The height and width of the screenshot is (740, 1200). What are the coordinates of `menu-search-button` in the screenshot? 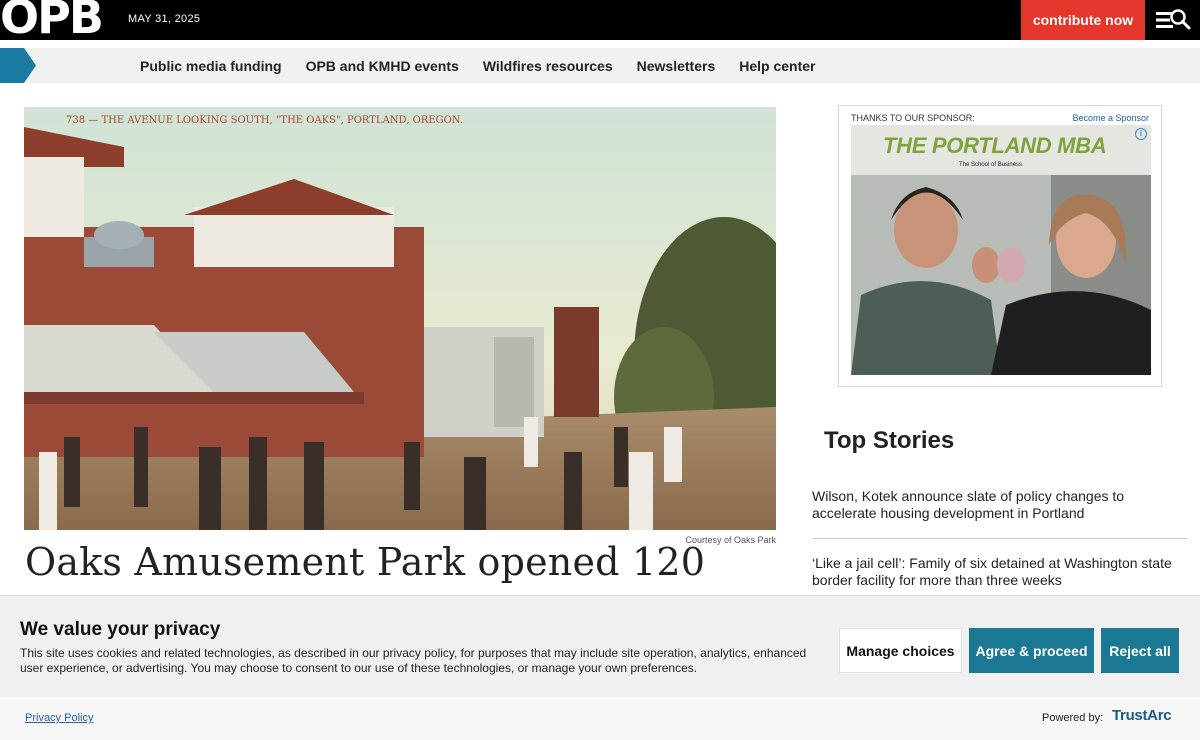 It's located at (1172, 20).